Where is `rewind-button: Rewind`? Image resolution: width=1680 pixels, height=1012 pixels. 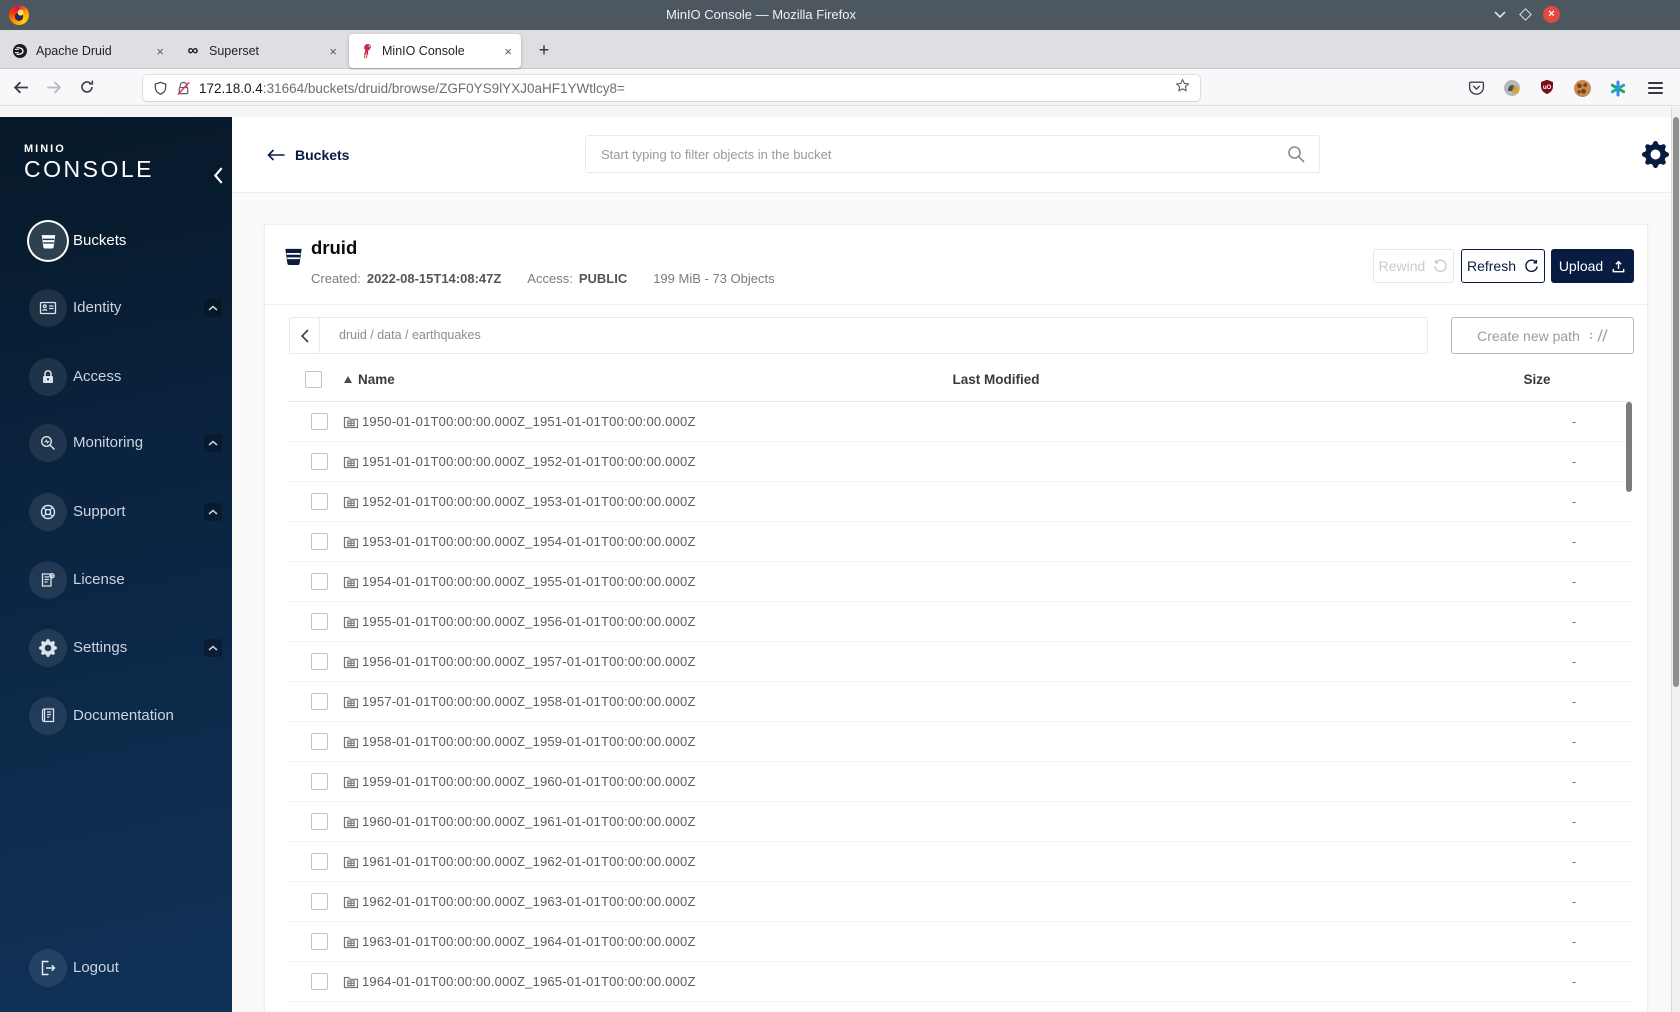
rewind-button: Rewind is located at coordinates (1413, 266).